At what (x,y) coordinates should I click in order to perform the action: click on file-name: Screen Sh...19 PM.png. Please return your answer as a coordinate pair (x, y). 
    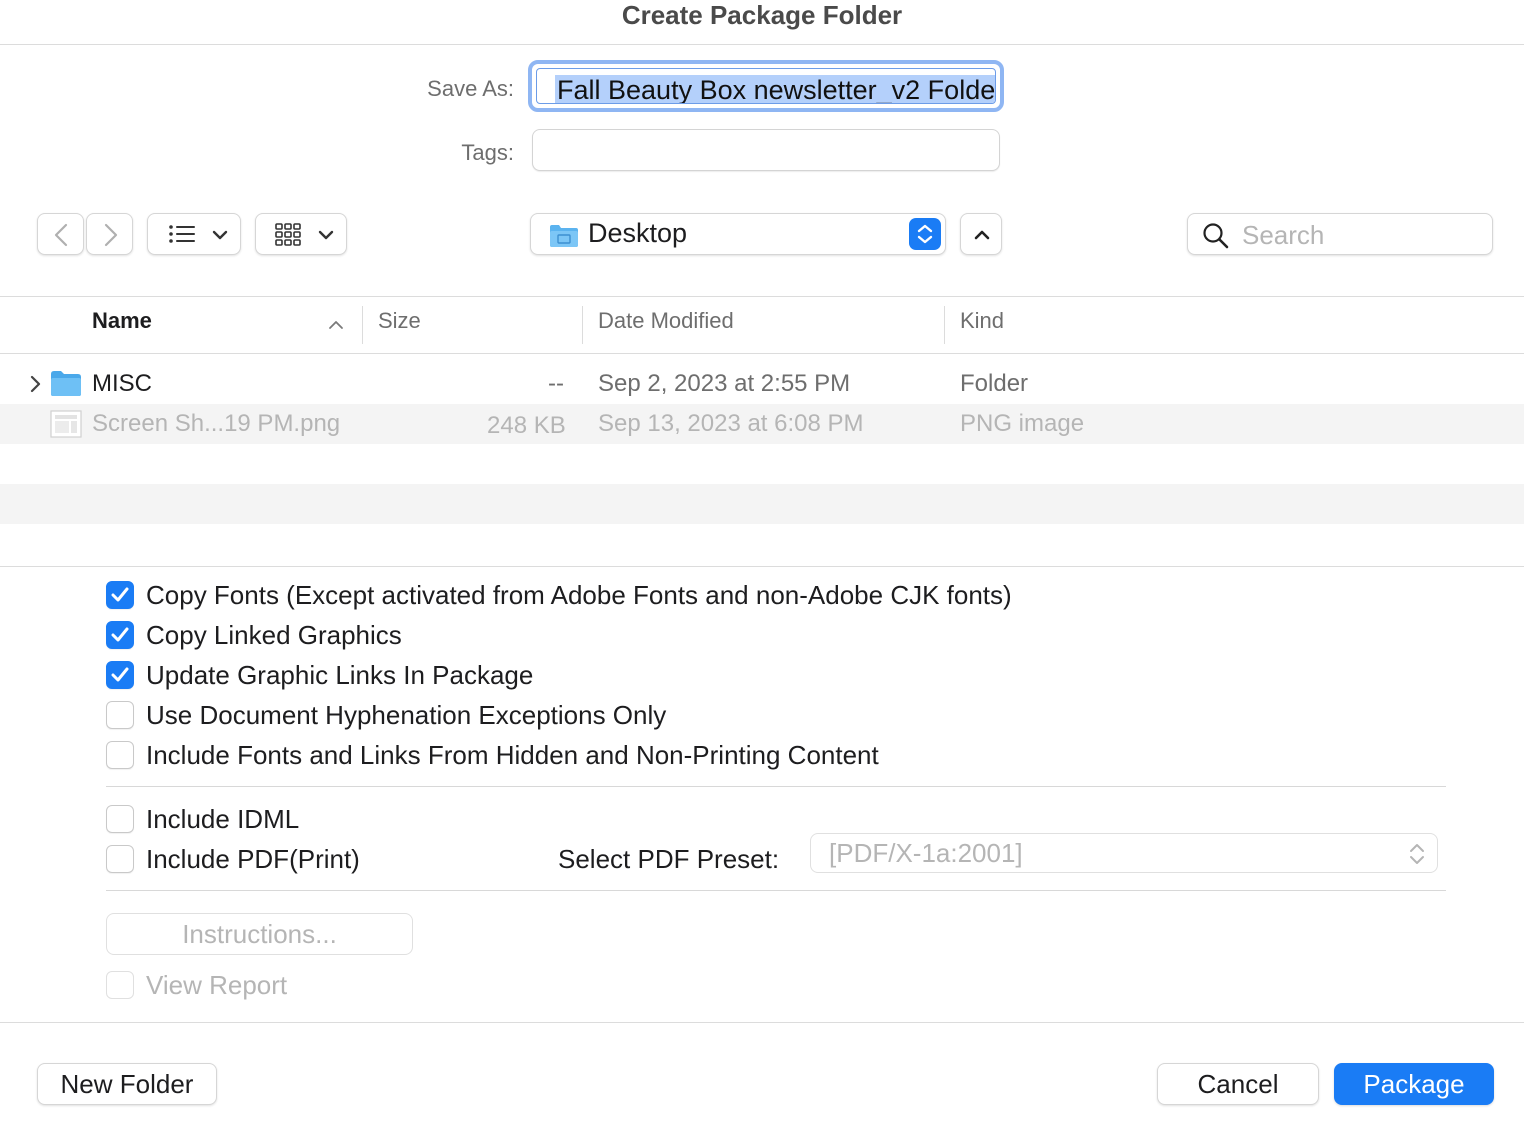
    Looking at the image, I should click on (216, 423).